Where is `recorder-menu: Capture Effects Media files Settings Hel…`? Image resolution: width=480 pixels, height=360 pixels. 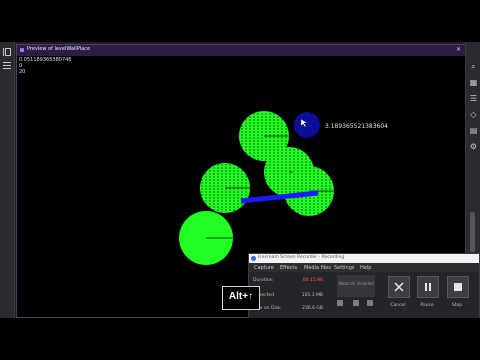 recorder-menu: Capture Effects Media files Settings Hel… is located at coordinates (364, 267).